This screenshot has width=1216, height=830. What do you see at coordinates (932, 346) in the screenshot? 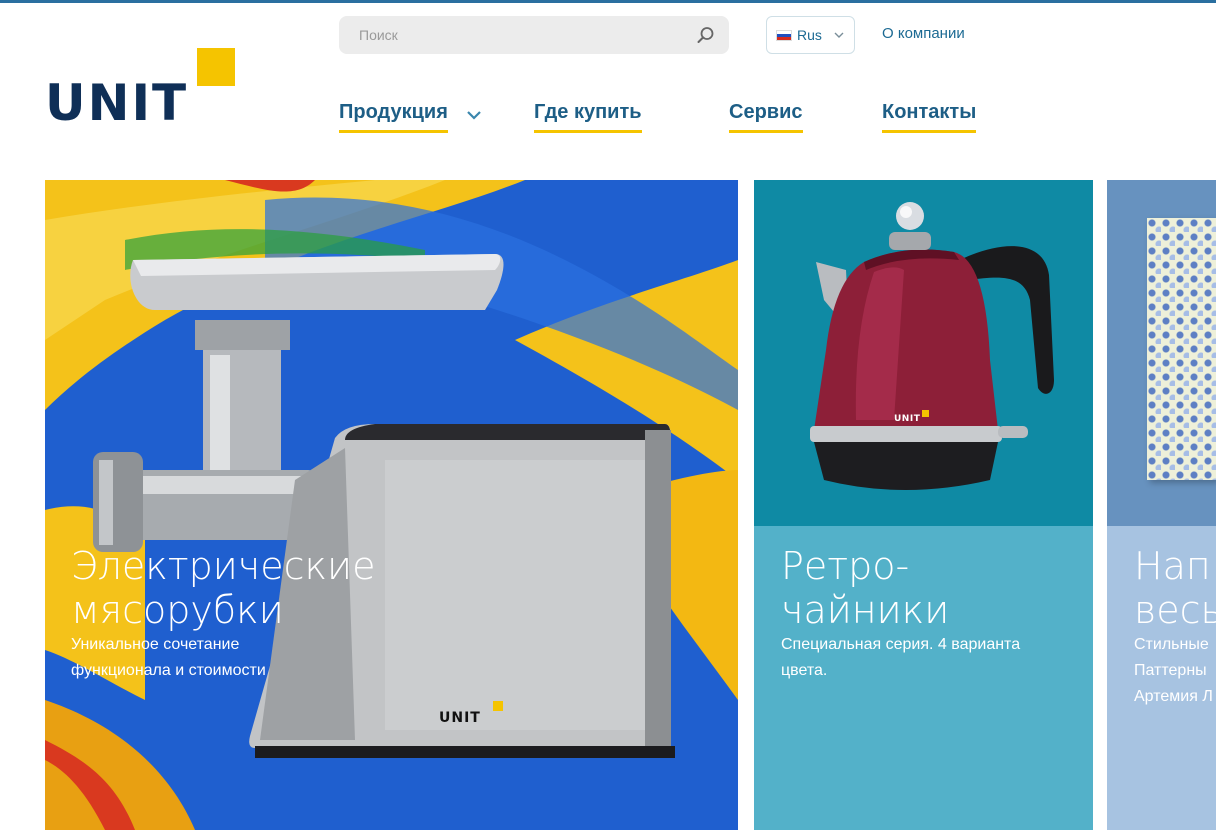
I see `kettle-image` at bounding box center [932, 346].